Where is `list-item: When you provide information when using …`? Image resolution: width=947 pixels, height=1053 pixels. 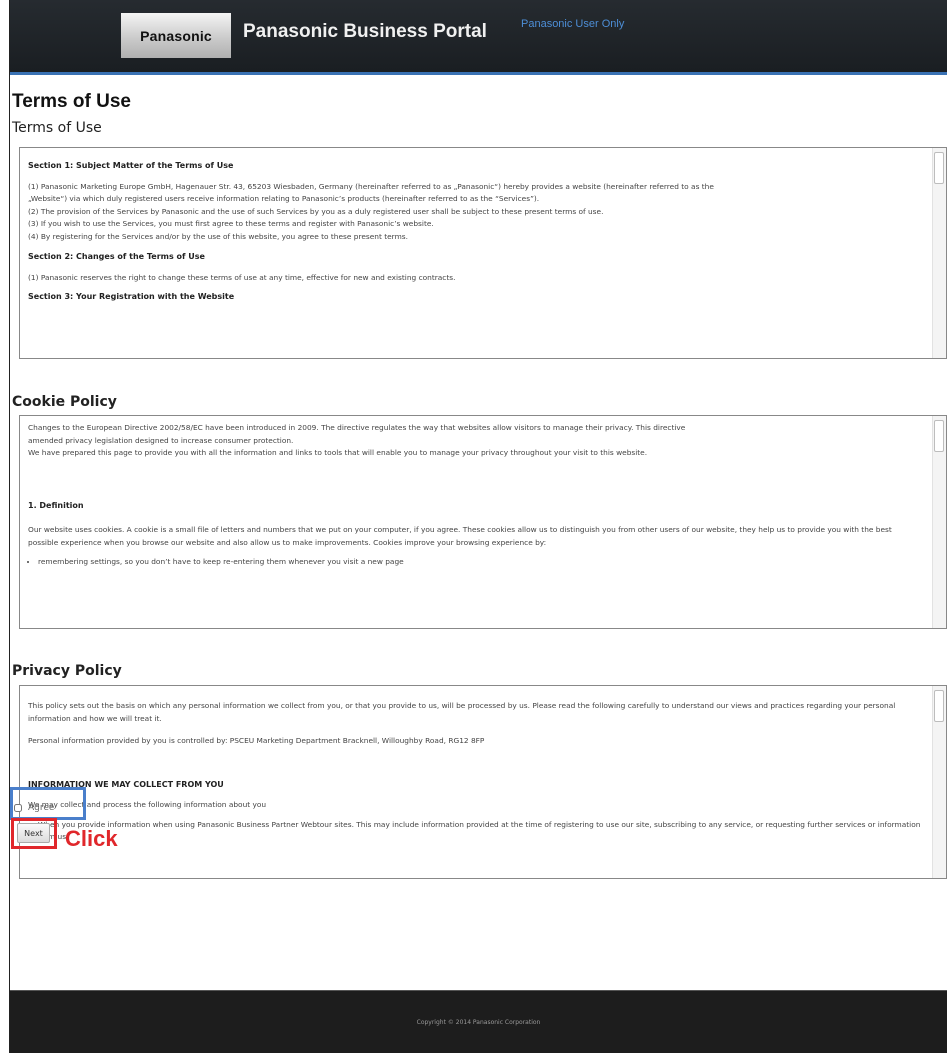
list-item: When you provide information when using … is located at coordinates (481, 831).